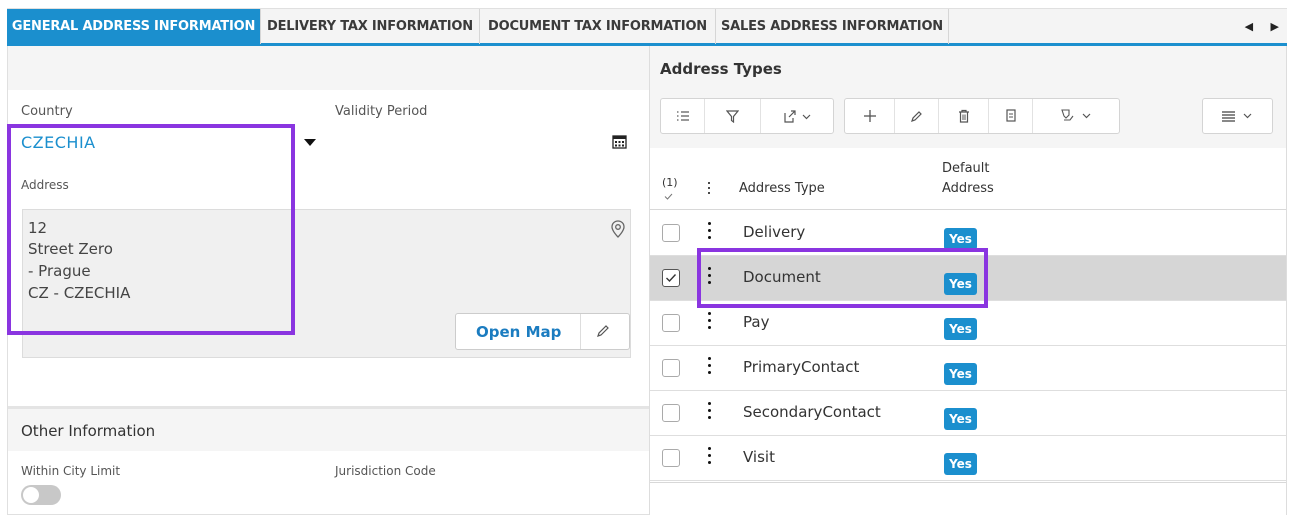 The width and height of the screenshot is (1294, 515). What do you see at coordinates (1249, 26) in the screenshot?
I see `tab-prev-icon: ◀` at bounding box center [1249, 26].